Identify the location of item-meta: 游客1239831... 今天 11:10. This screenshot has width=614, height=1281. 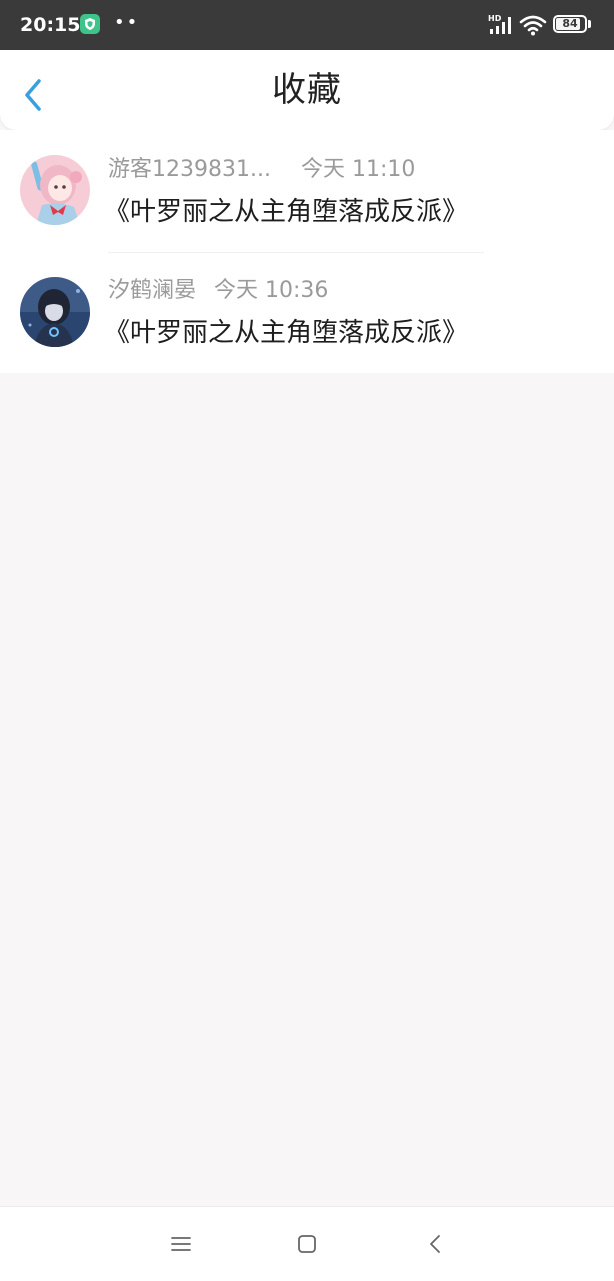
(261, 170).